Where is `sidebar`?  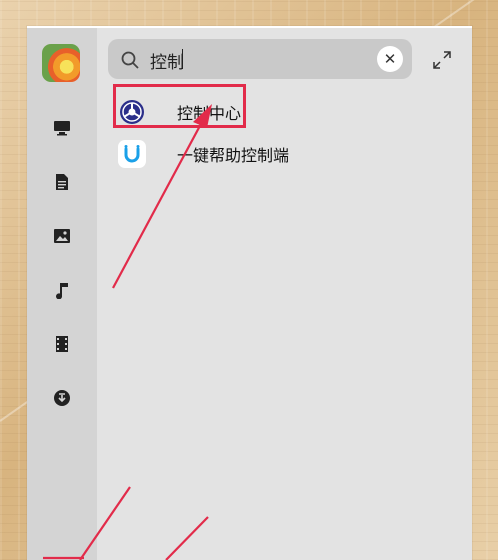
sidebar is located at coordinates (62, 294).